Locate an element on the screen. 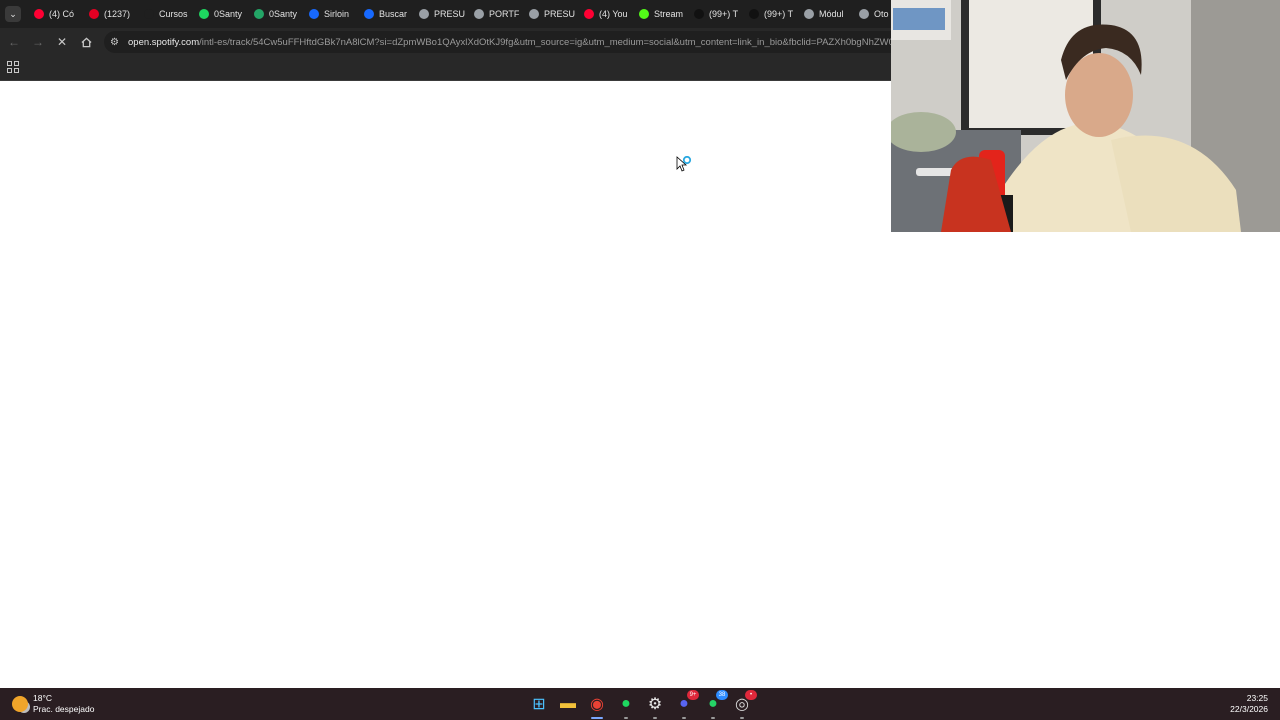 This screenshot has height=720, width=1280. weather-description: Prac. despejado is located at coordinates (64, 709).